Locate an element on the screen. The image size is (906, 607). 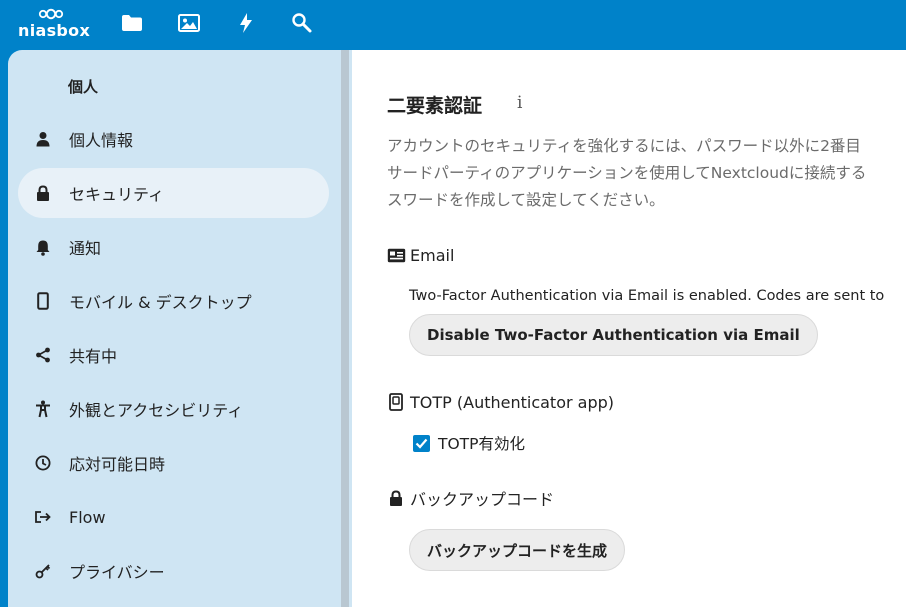
backup-heading-label: バックアップコード is located at coordinates (482, 499).